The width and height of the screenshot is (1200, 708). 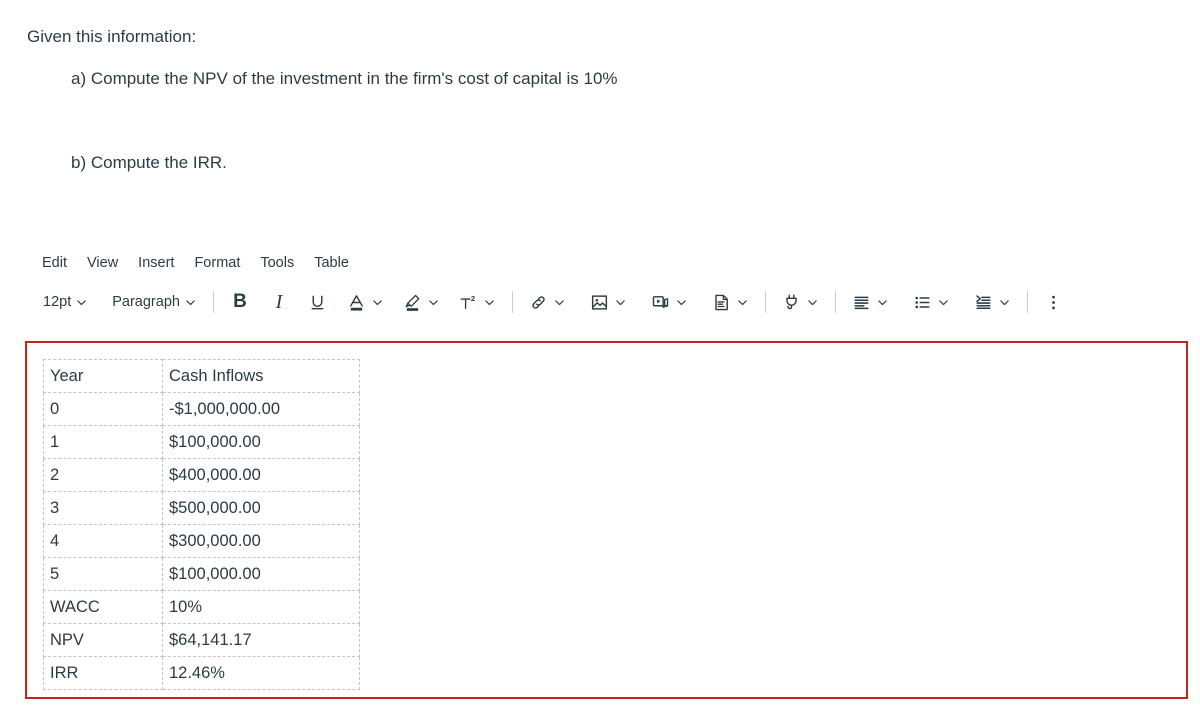 What do you see at coordinates (149, 162) in the screenshot?
I see `prompt-item-b: b) Compute the IRR.` at bounding box center [149, 162].